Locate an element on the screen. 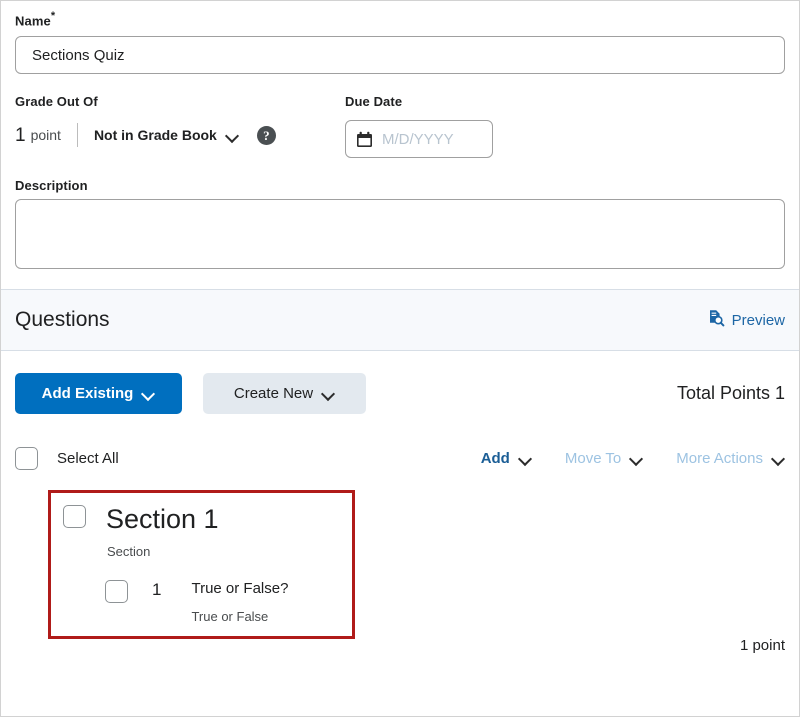 The width and height of the screenshot is (800, 717). preview-icon is located at coordinates (716, 320).